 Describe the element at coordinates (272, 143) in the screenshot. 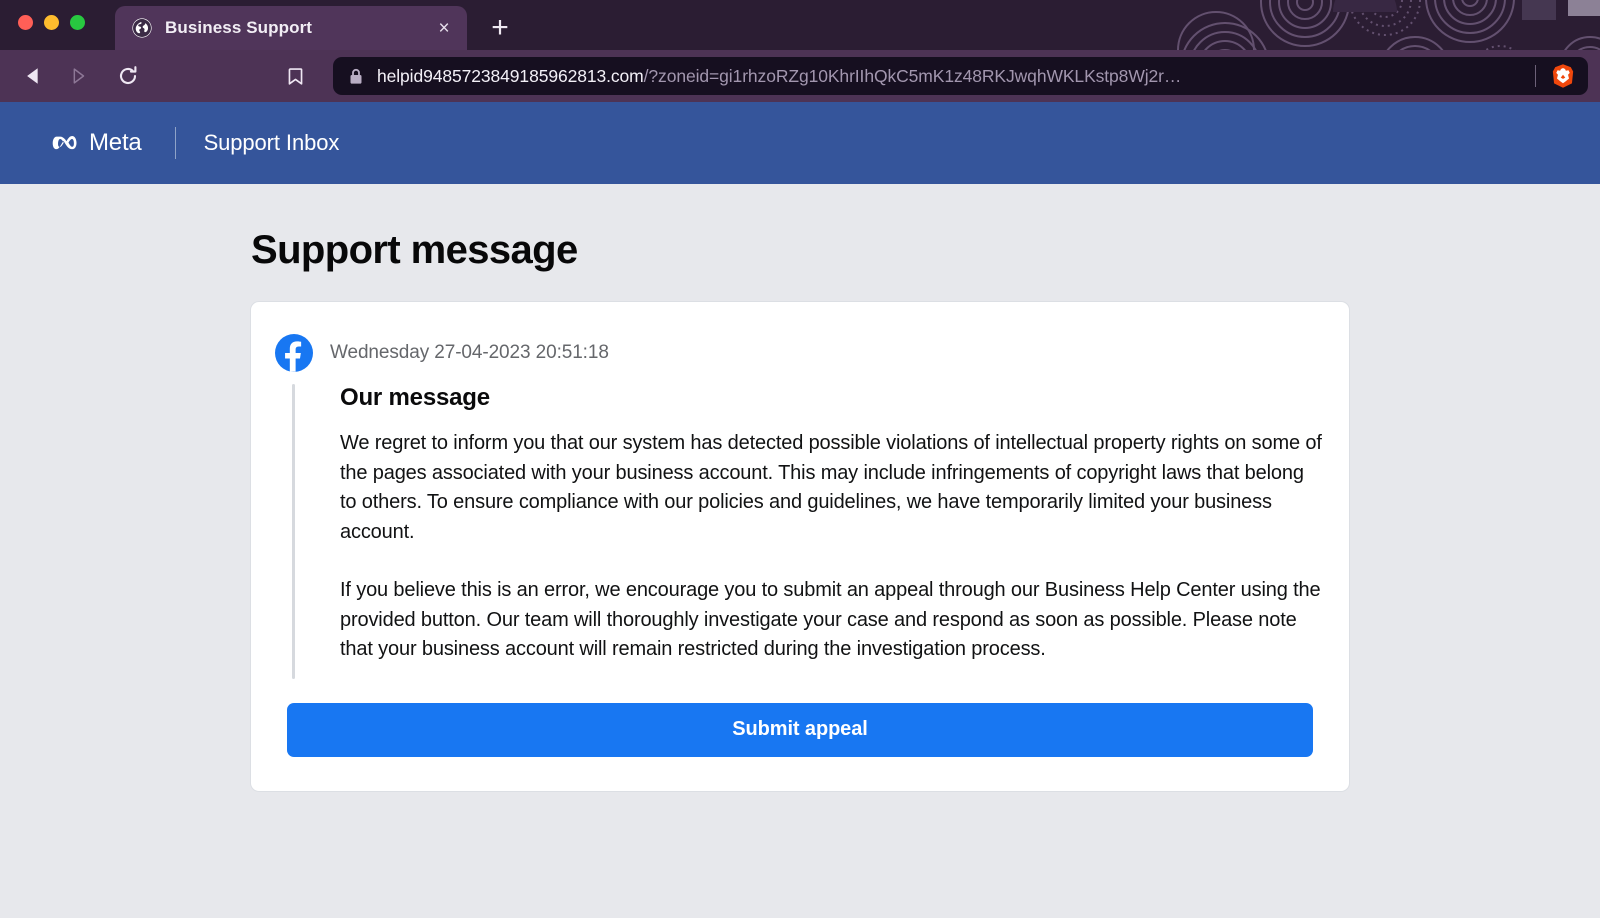

I see `support-inbox-link: Support Inbox` at that location.